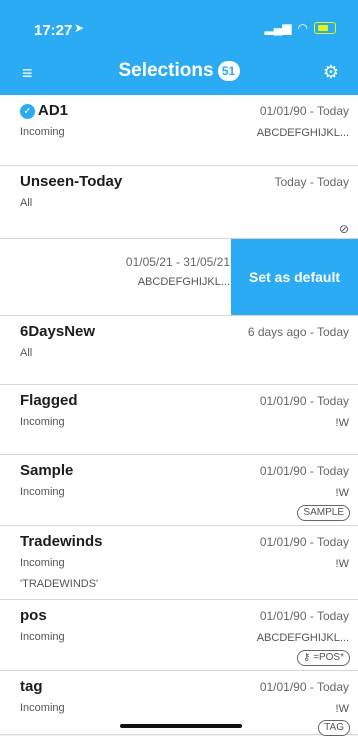 This screenshot has height=736, width=358. Describe the element at coordinates (59, 584) in the screenshot. I see `selection-source-detail: 'TRADEWINDS'` at that location.